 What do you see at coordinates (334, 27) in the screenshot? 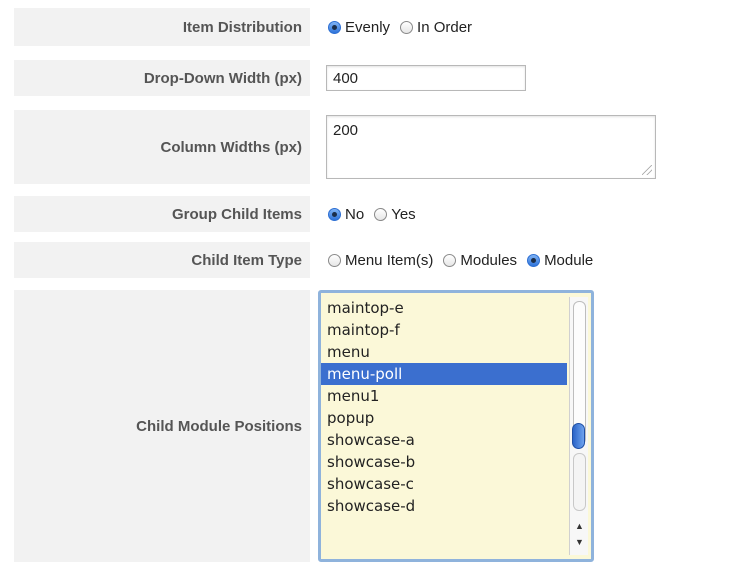
I see `item-distribution-evenly-radio` at bounding box center [334, 27].